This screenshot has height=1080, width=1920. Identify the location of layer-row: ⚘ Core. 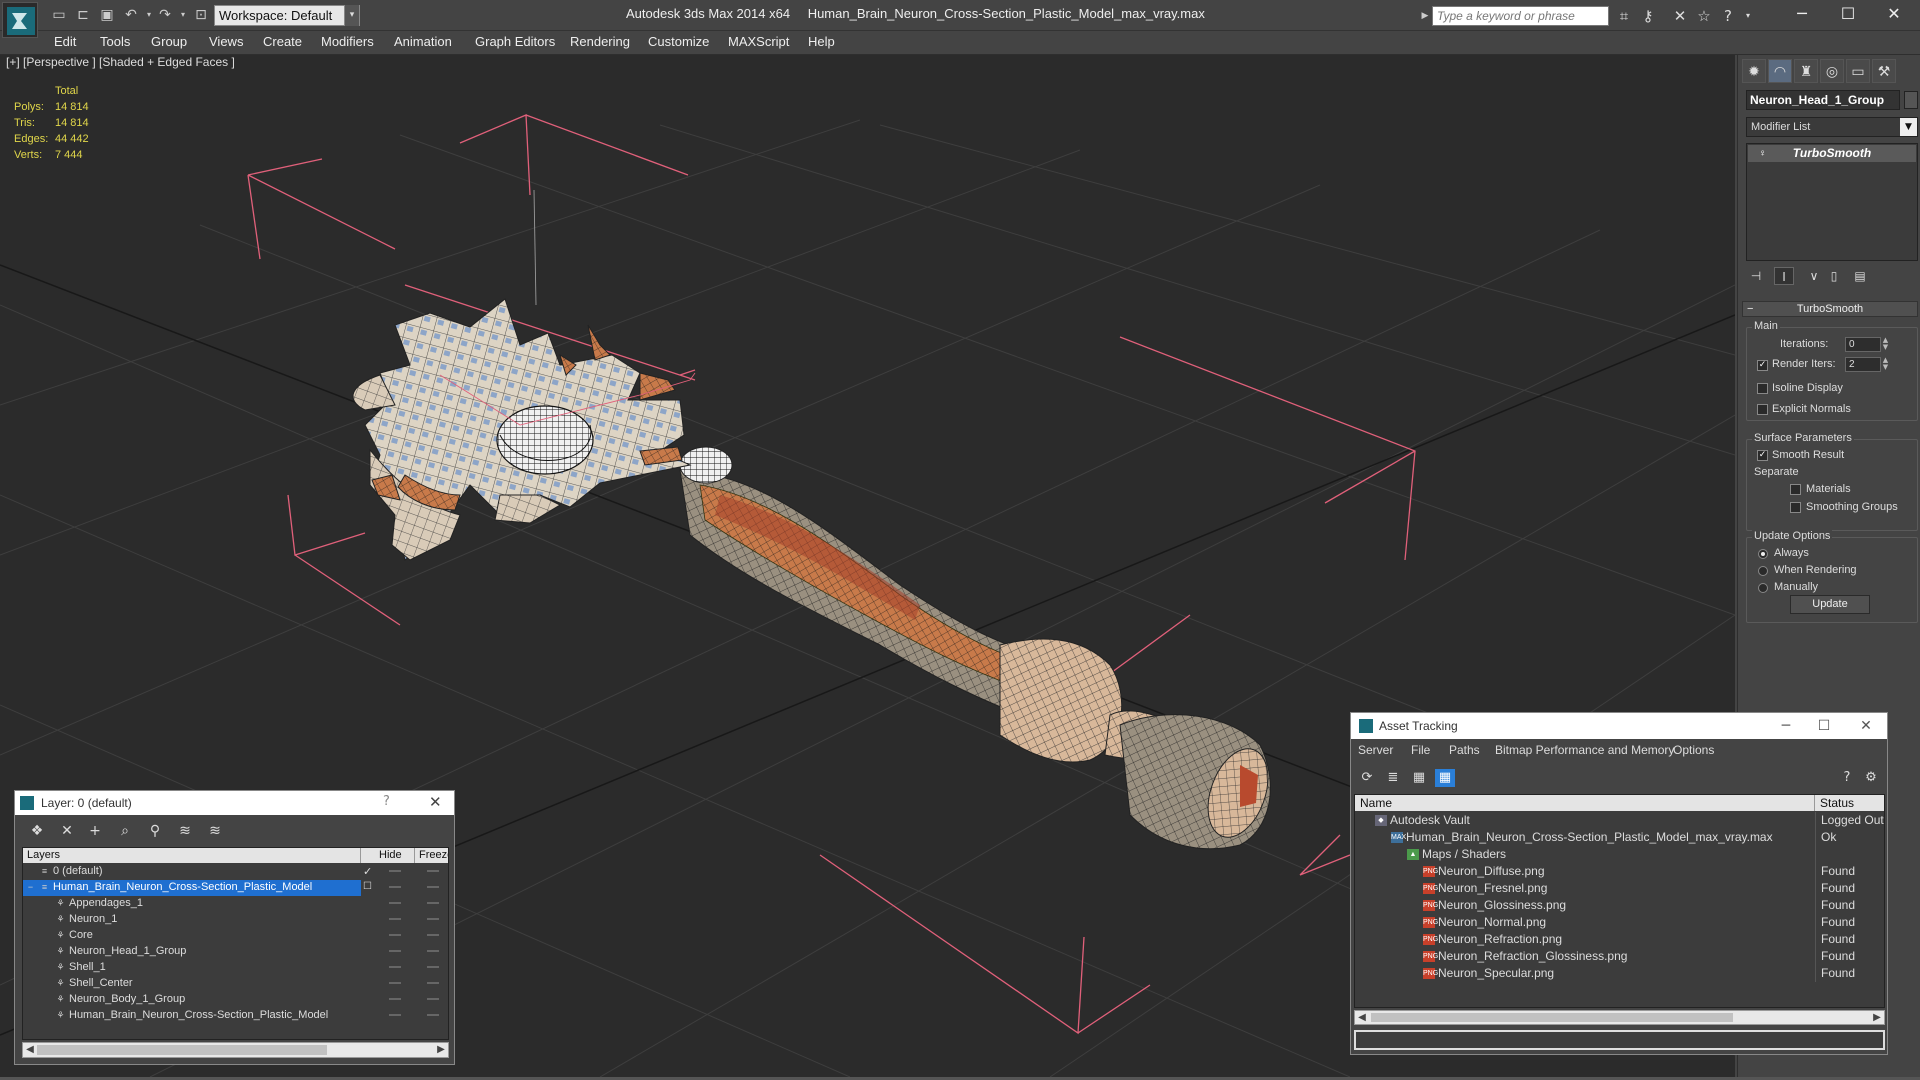
(235, 936).